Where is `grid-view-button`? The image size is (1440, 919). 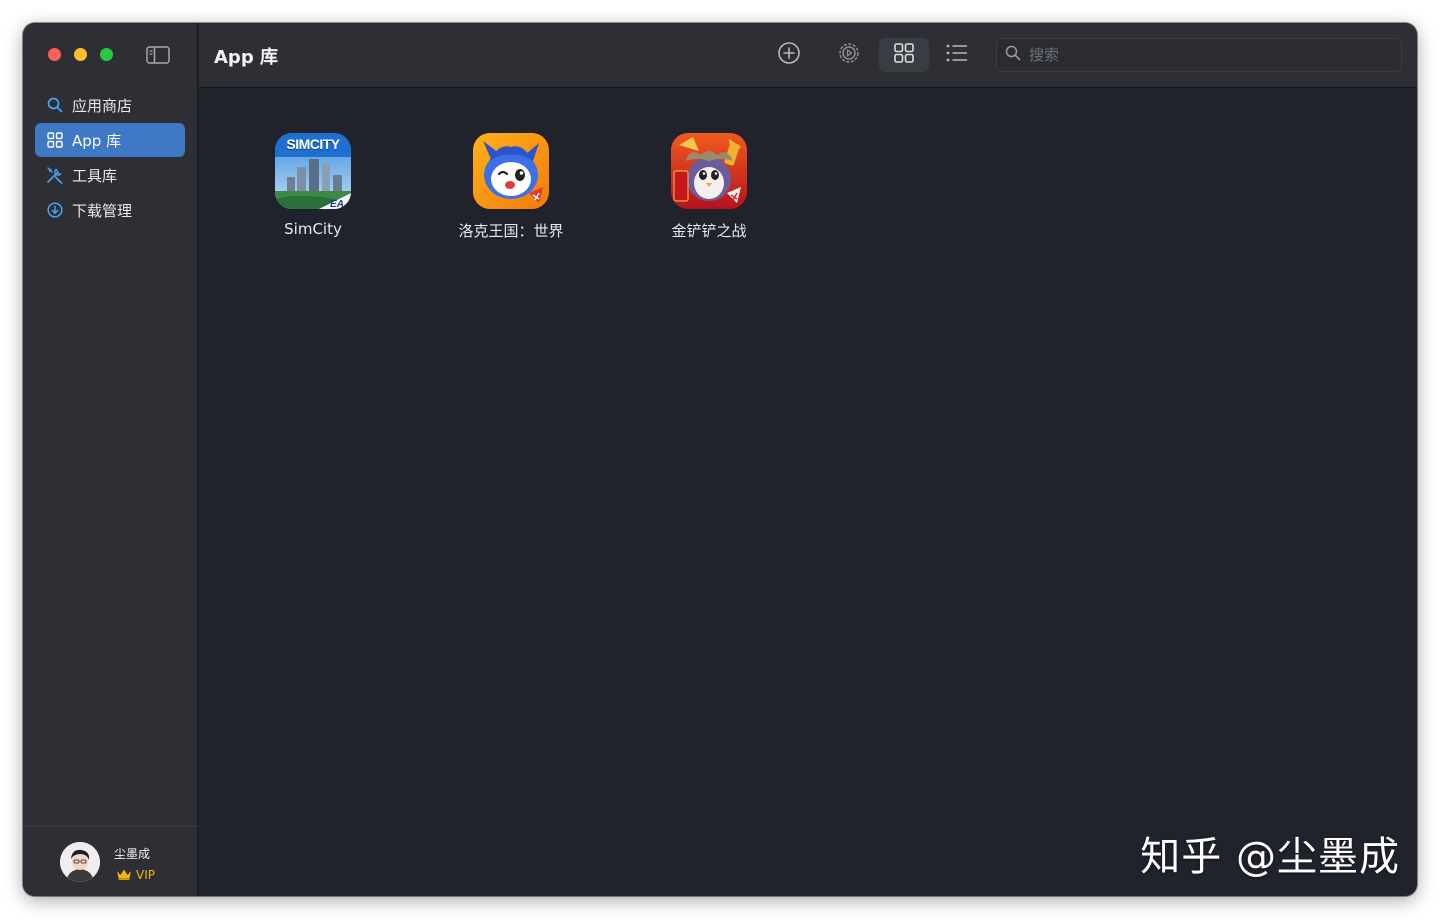
grid-view-button is located at coordinates (904, 55).